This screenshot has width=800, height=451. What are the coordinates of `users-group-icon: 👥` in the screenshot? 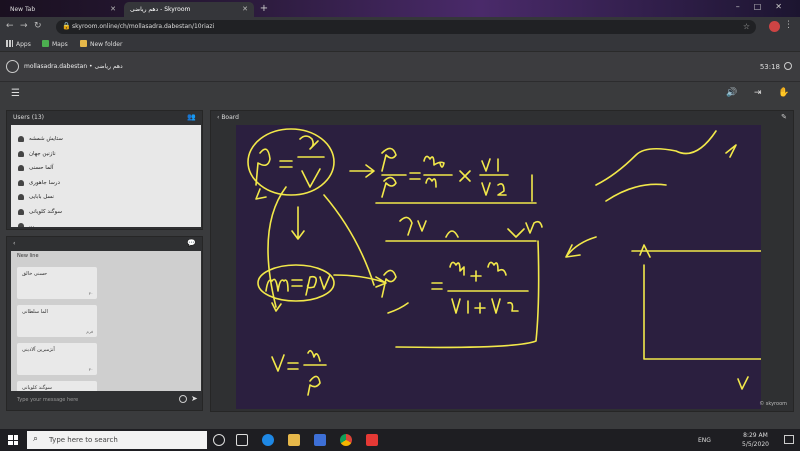 It's located at (191, 117).